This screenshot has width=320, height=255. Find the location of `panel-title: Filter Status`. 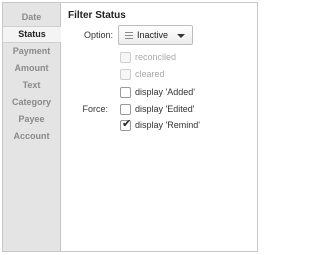

panel-title: Filter Status is located at coordinates (97, 15).